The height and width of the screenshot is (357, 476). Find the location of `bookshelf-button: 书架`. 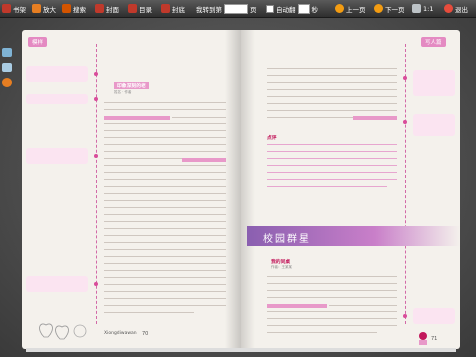

bookshelf-button: 书架 is located at coordinates (14, 8).